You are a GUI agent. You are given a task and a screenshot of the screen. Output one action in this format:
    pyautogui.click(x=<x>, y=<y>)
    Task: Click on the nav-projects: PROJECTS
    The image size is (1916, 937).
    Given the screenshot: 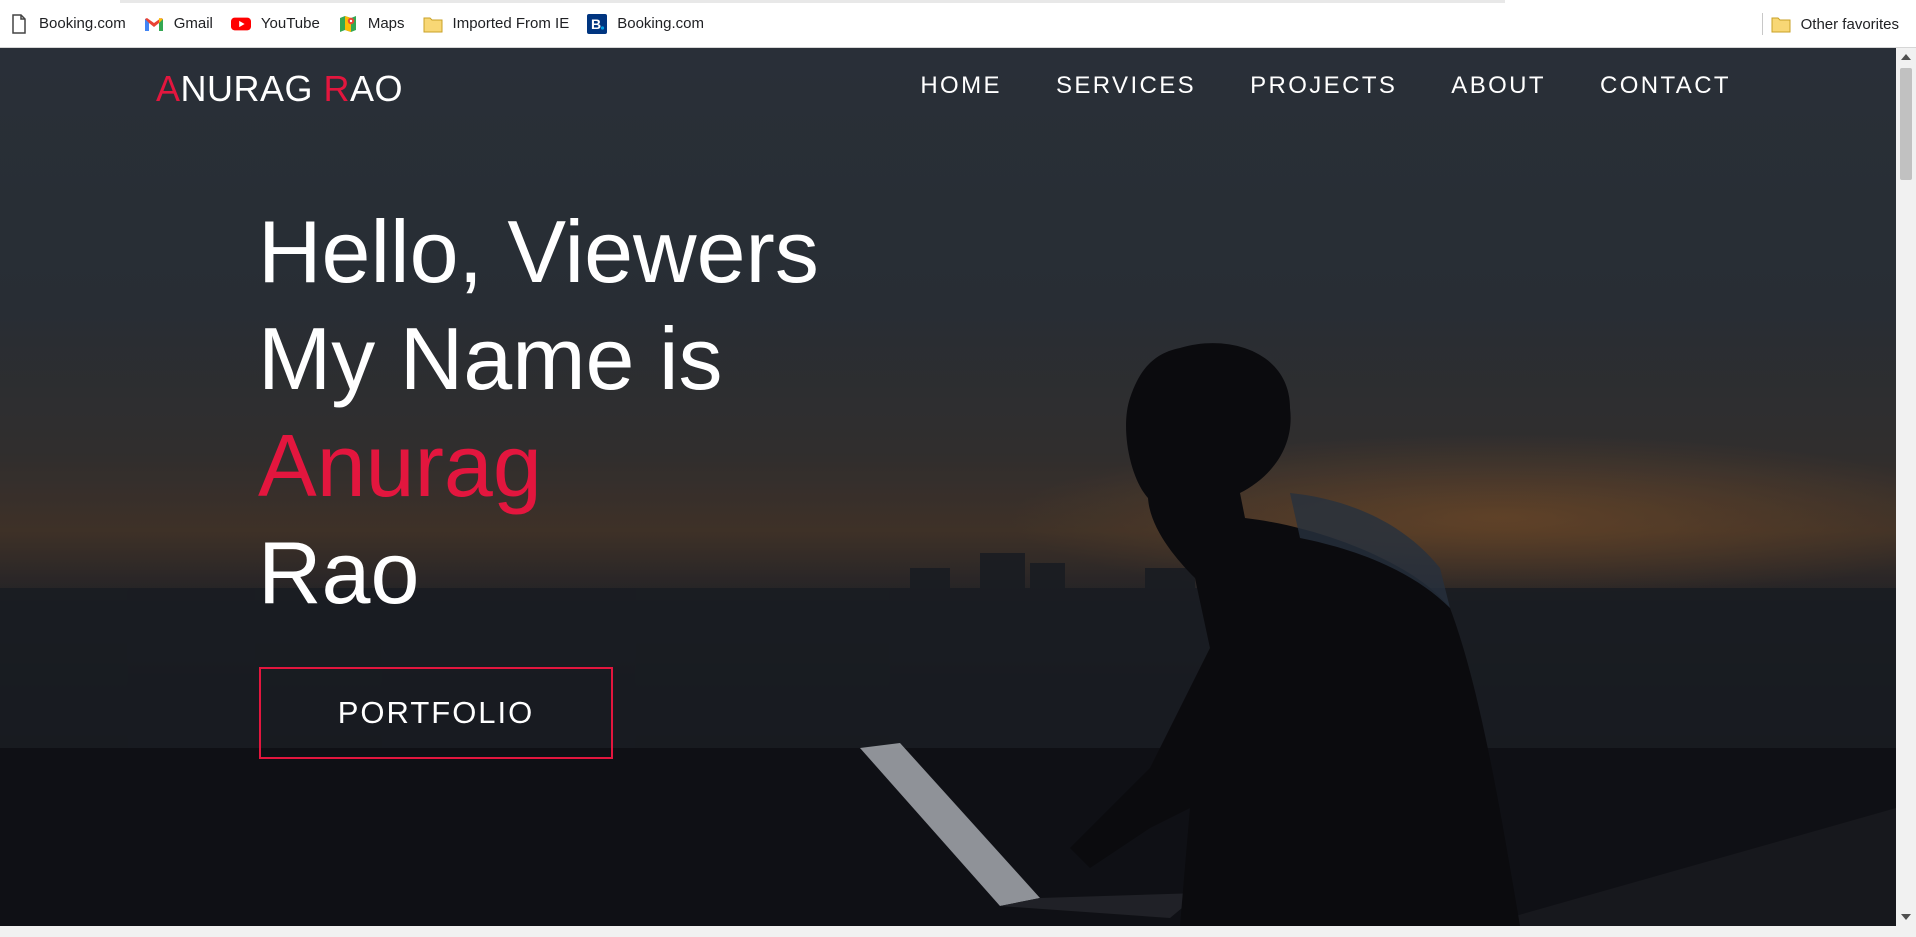 What is the action you would take?
    pyautogui.click(x=1323, y=86)
    